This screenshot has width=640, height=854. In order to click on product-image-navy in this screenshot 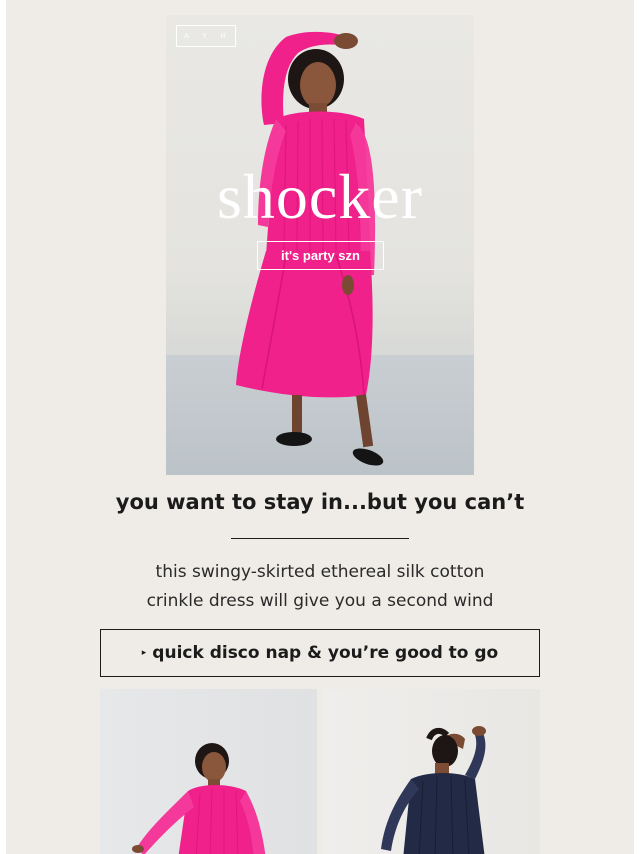, I will do `click(431, 771)`.